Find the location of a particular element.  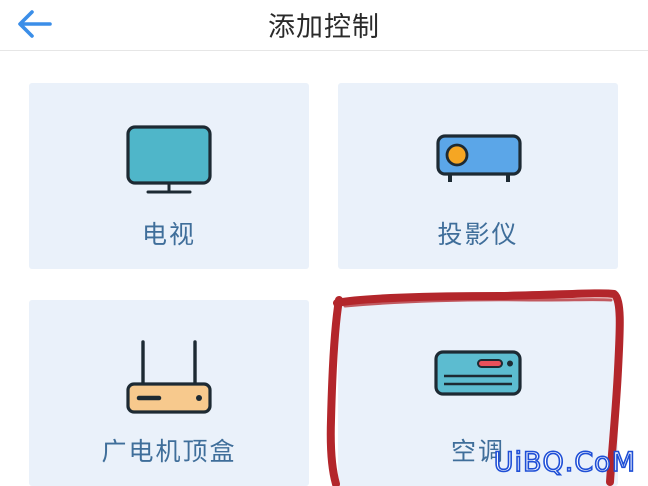

page-title: 添加控制 is located at coordinates (324, 27).